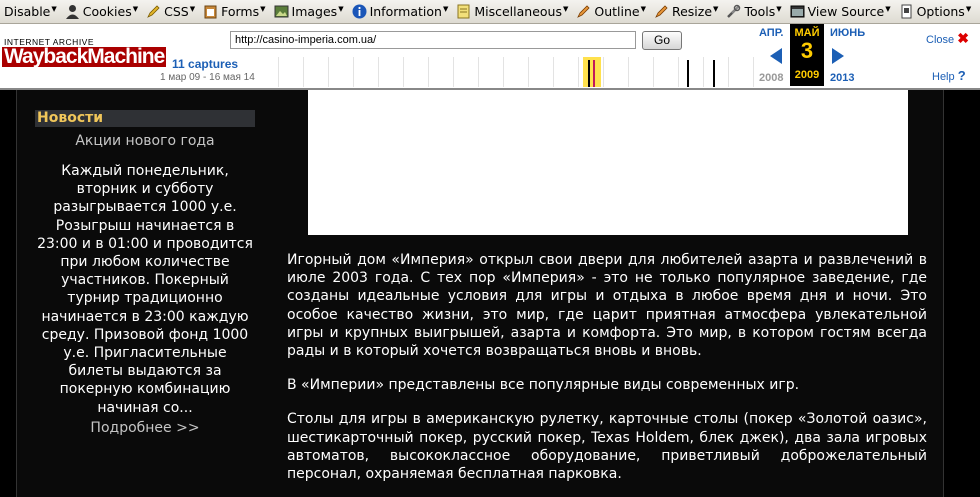  What do you see at coordinates (153, 11) in the screenshot?
I see `pencil-icon` at bounding box center [153, 11].